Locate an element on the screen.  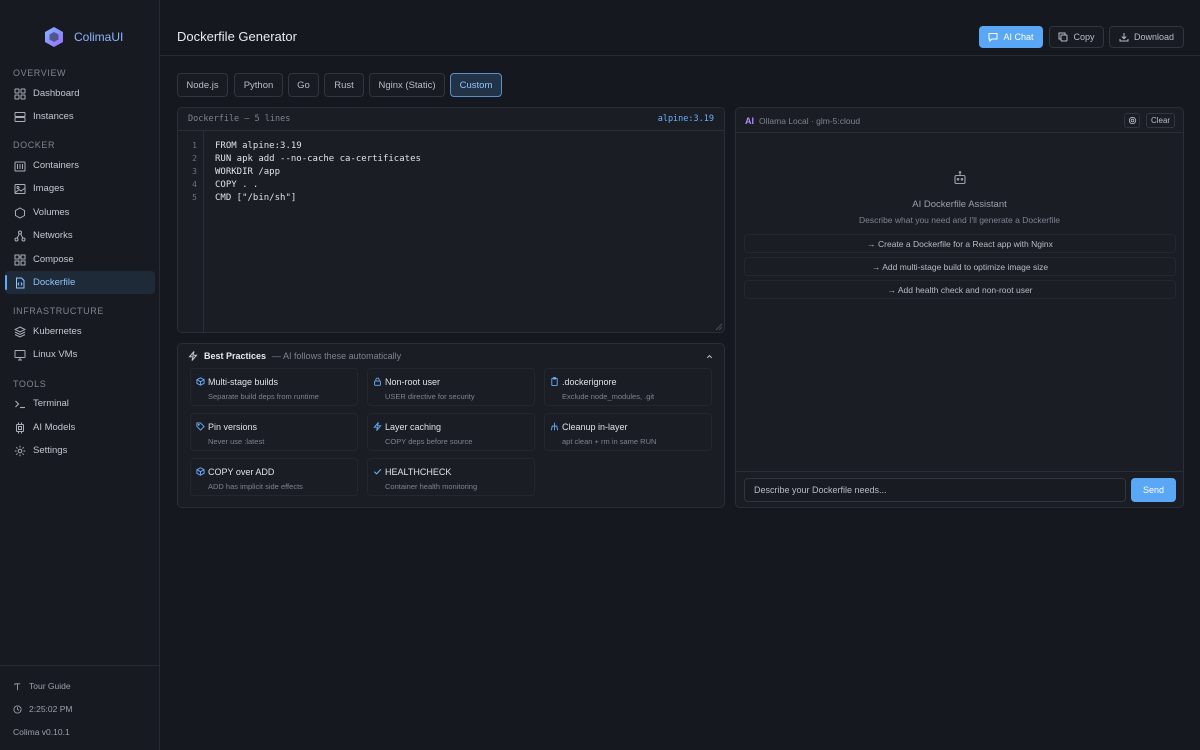
chat-input is located at coordinates (935, 490).